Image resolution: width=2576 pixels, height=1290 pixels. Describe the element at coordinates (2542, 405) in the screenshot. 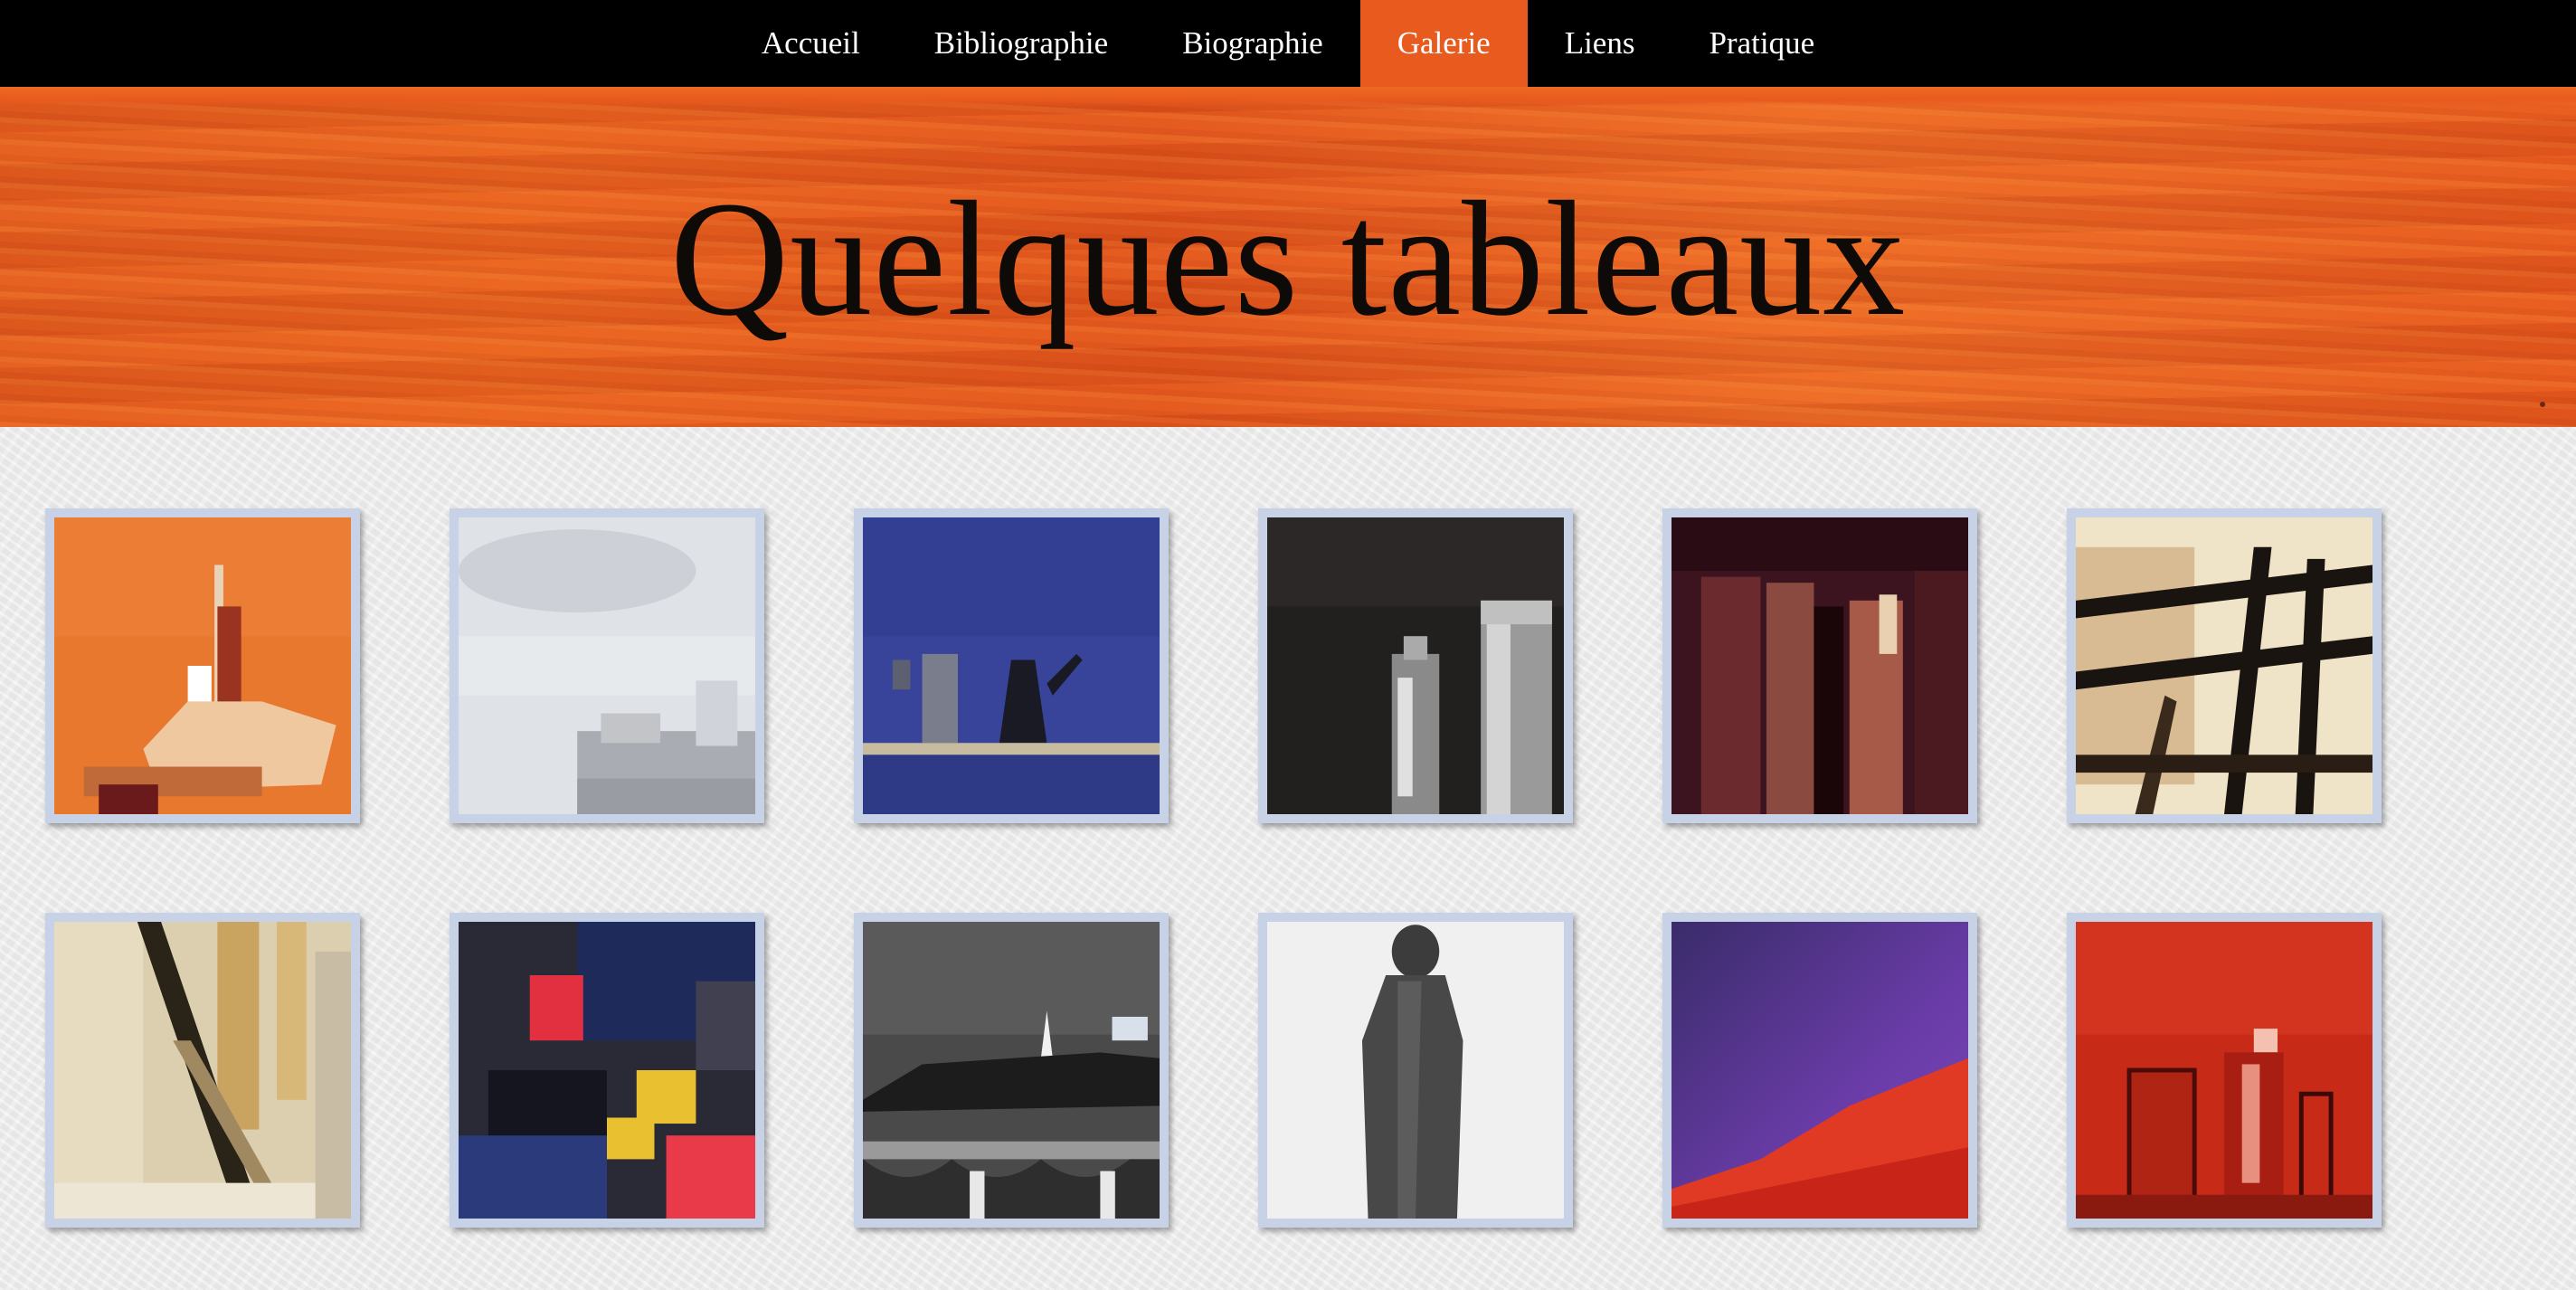

I see `banner-speck` at that location.